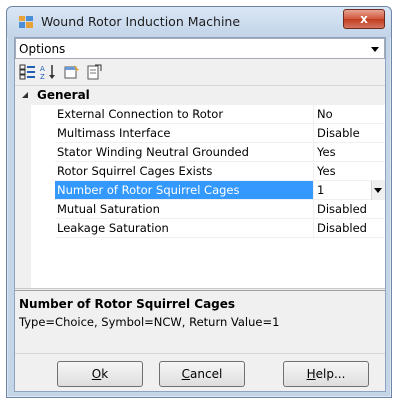 This screenshot has width=396, height=402. Describe the element at coordinates (184, 190) in the screenshot. I see `property-name: Number of Rotor Squirrel Cages` at that location.